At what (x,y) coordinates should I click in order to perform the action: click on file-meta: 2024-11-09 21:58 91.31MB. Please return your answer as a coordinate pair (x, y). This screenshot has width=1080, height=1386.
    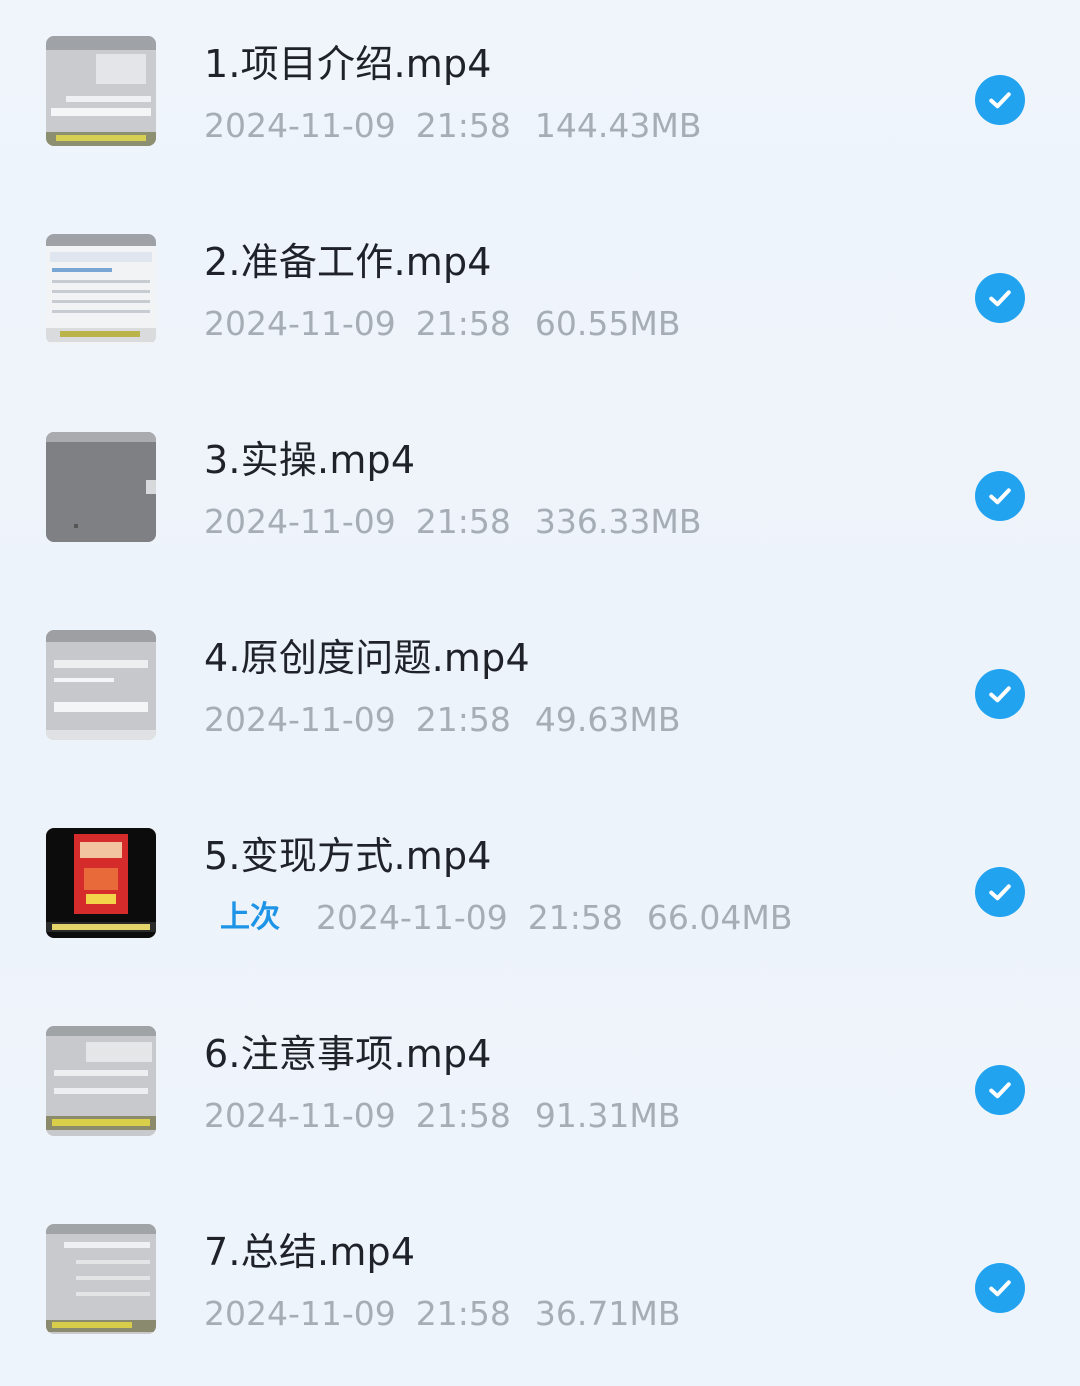
    Looking at the image, I should click on (442, 1116).